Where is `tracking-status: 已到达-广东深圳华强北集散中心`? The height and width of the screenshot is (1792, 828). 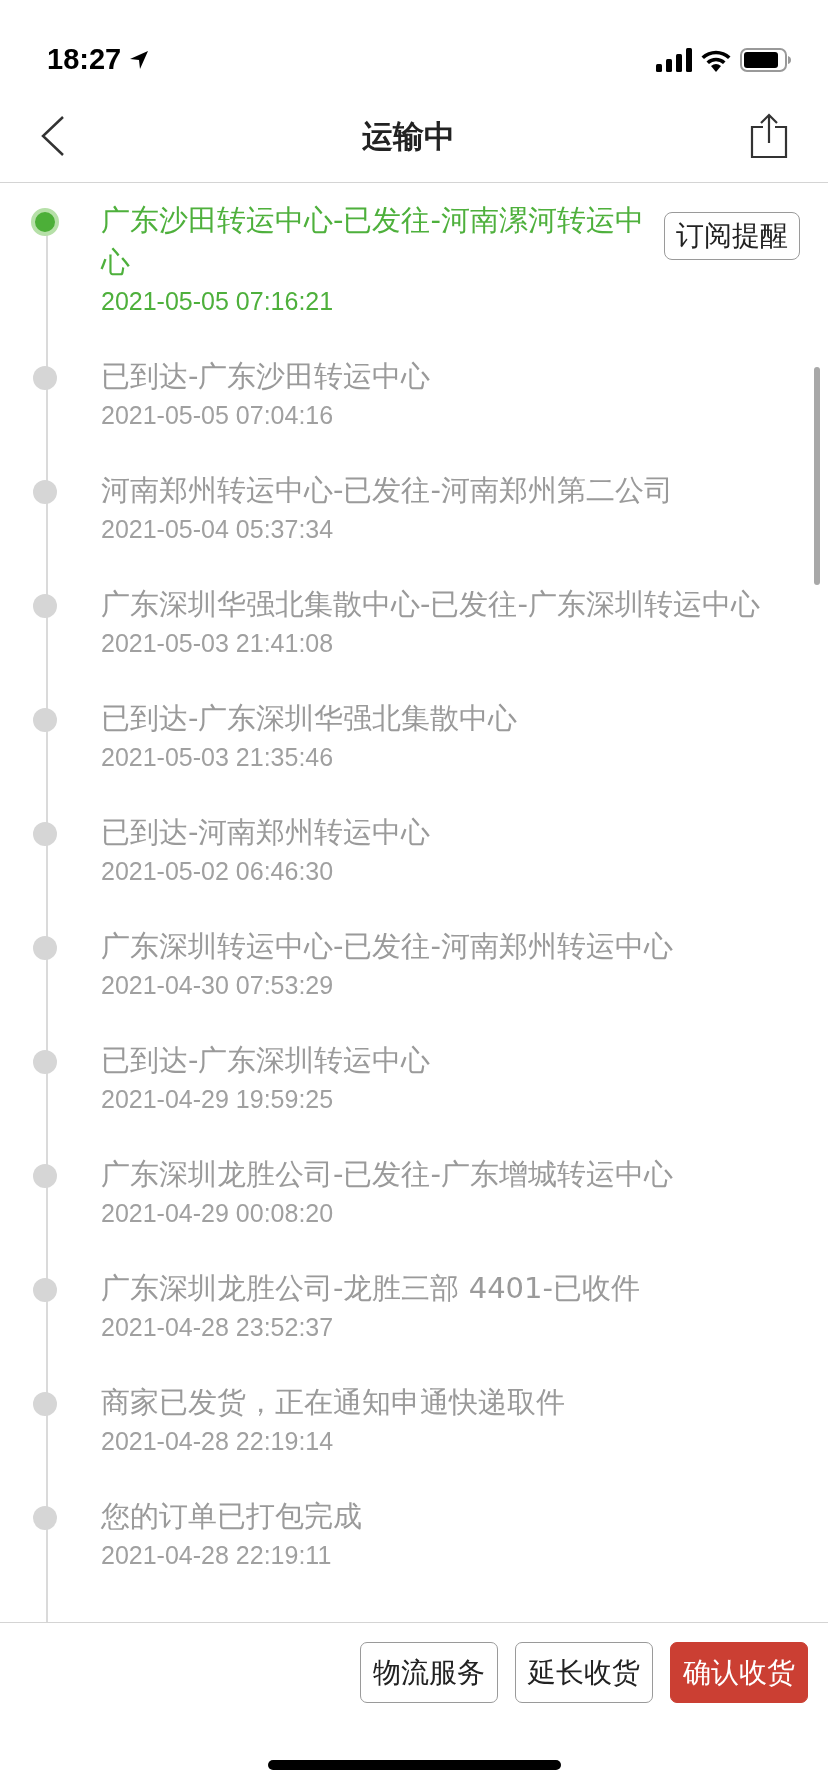 tracking-status: 已到达-广东深圳华强北集散中心 is located at coordinates (310, 718).